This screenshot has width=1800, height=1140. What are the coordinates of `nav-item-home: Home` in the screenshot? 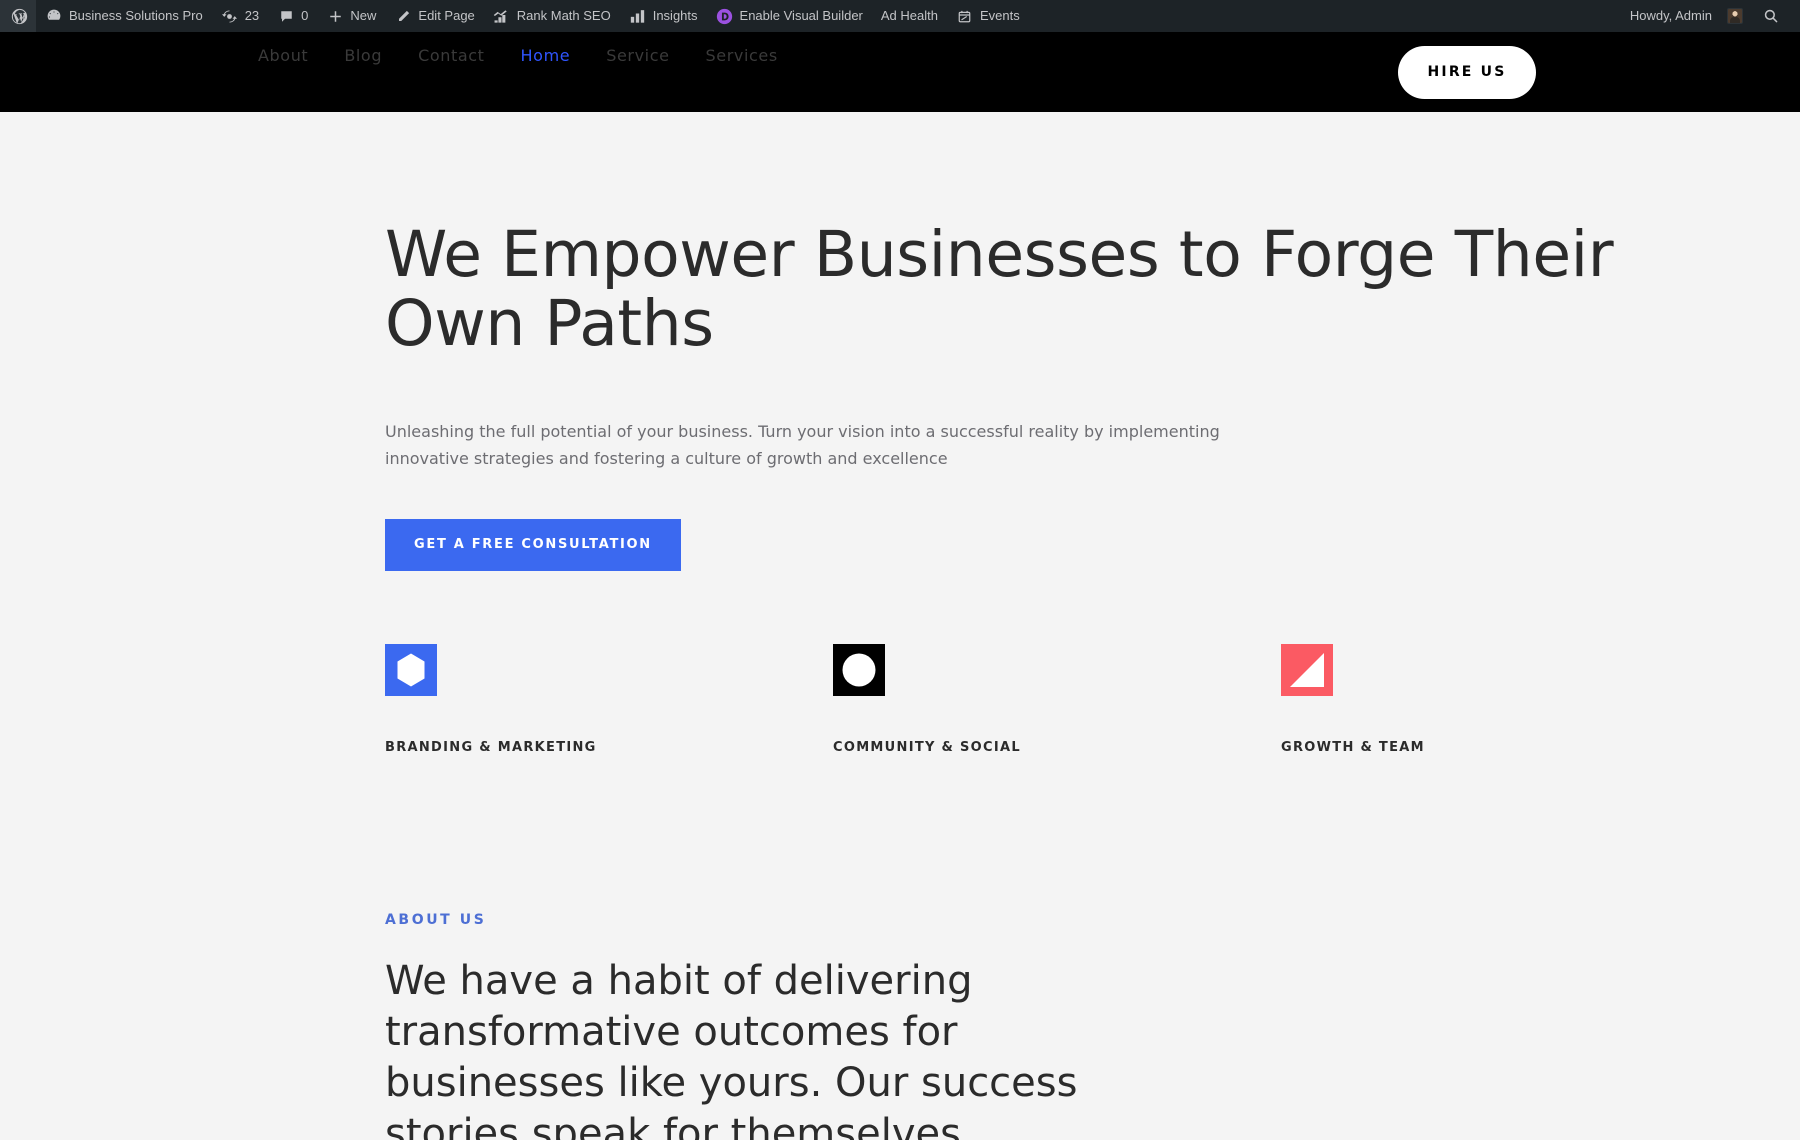 It's located at (546, 55).